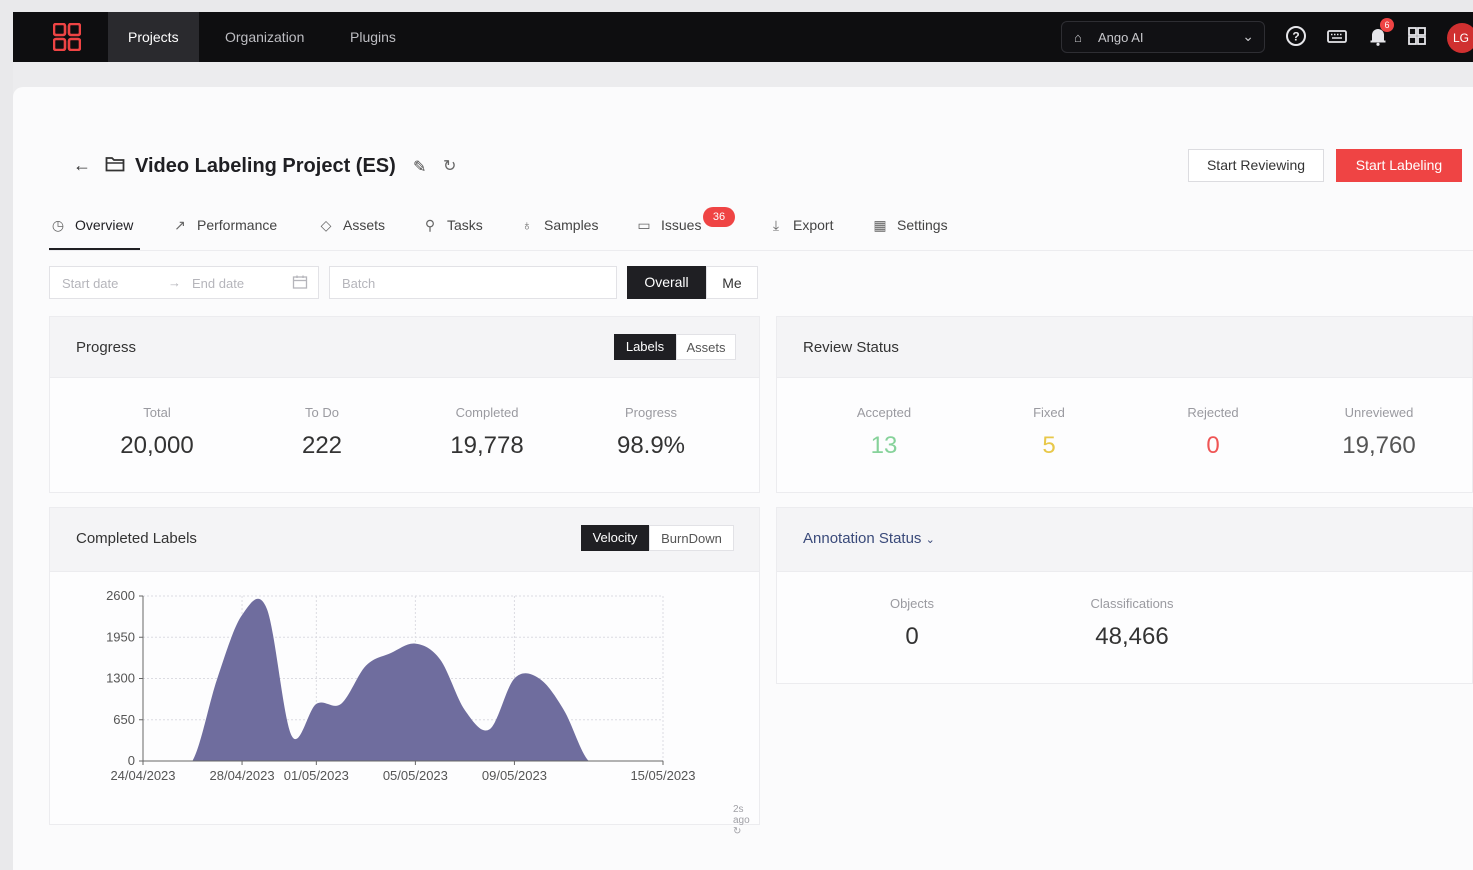  I want to click on active-tab-indicator, so click(94, 249).